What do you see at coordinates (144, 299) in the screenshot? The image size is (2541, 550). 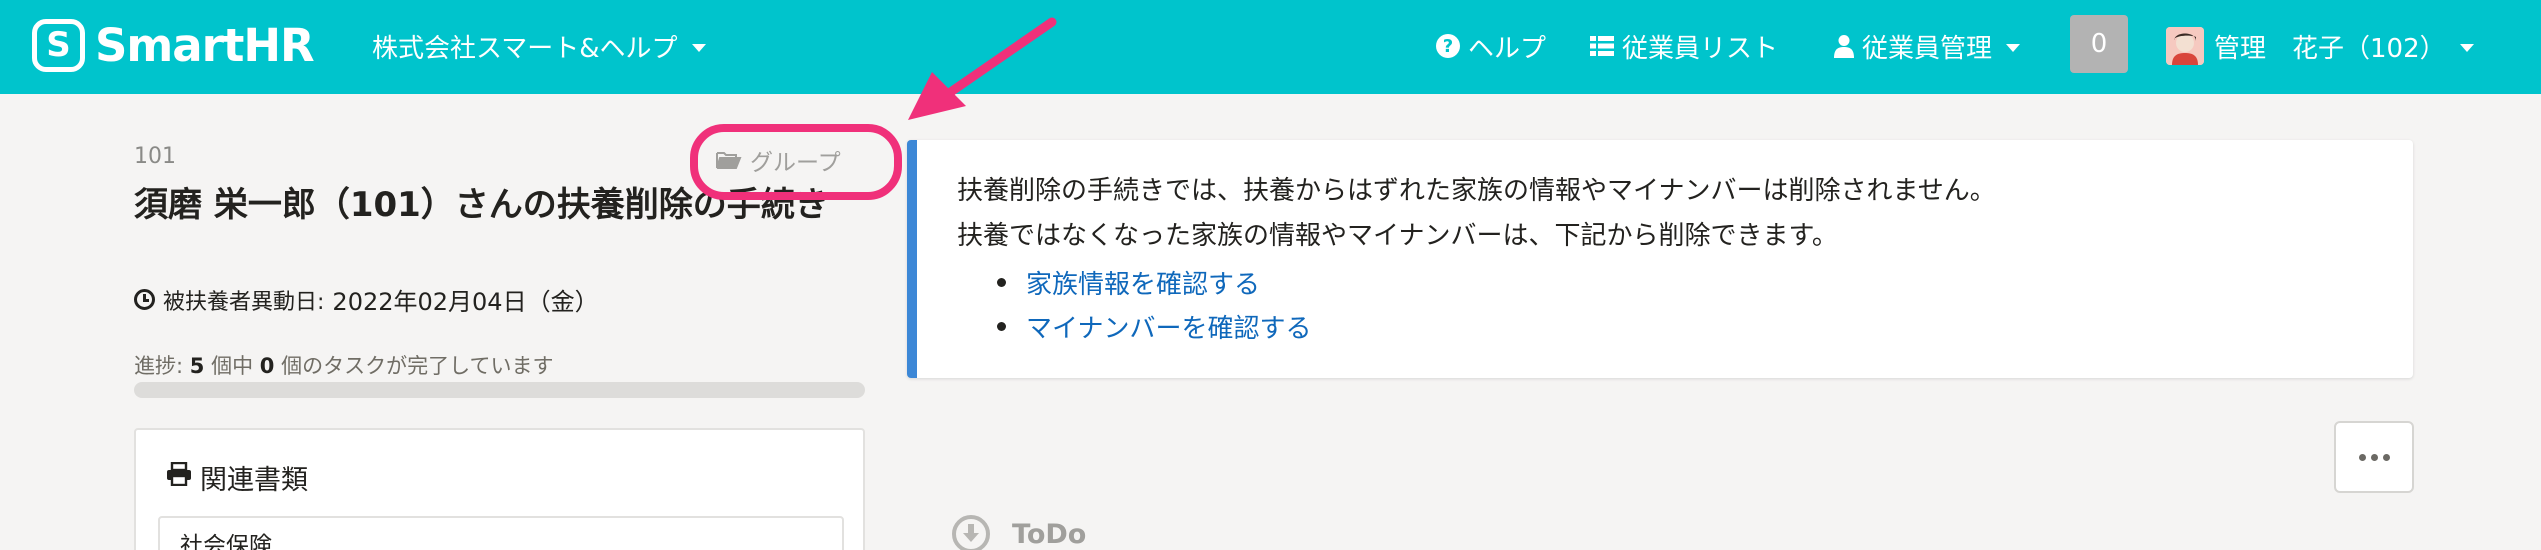 I see `clock-icon` at bounding box center [144, 299].